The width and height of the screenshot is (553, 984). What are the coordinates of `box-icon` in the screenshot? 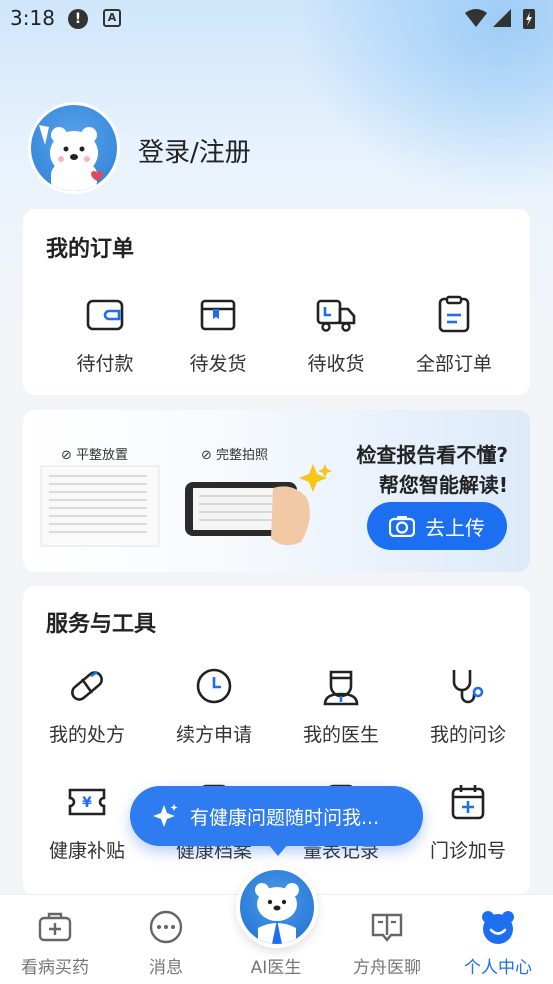 It's located at (218, 315).